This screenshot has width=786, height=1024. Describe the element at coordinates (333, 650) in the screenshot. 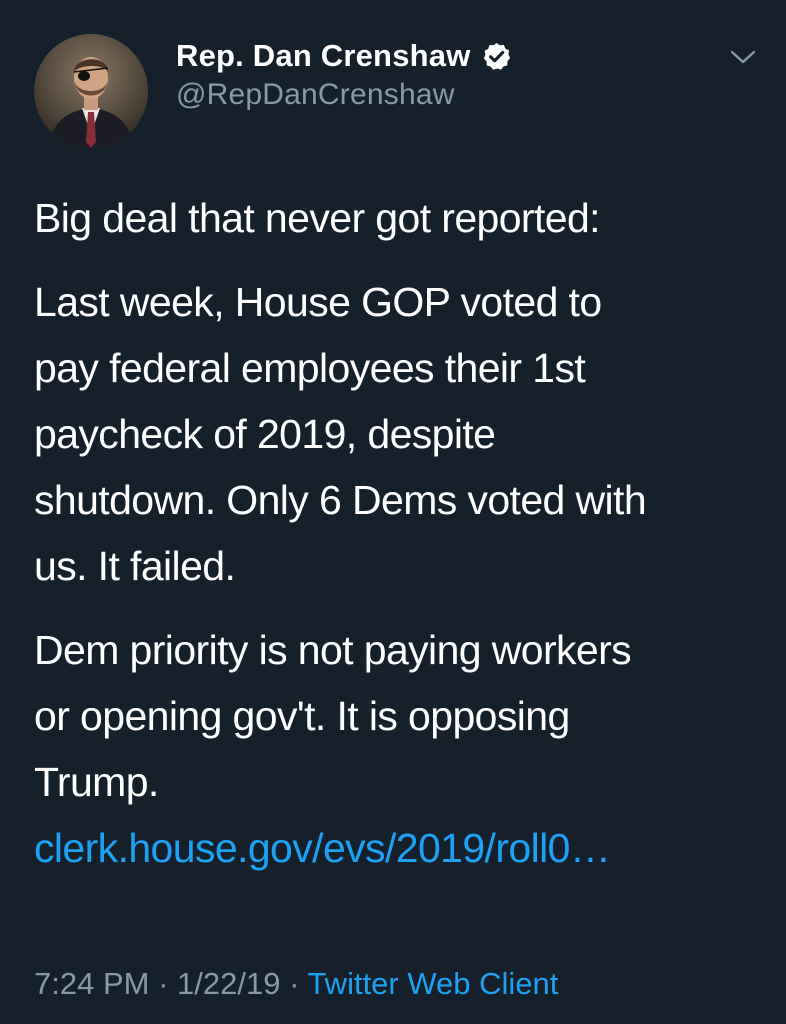

I see `tweet-line: Dem priority is not paying workers` at that location.